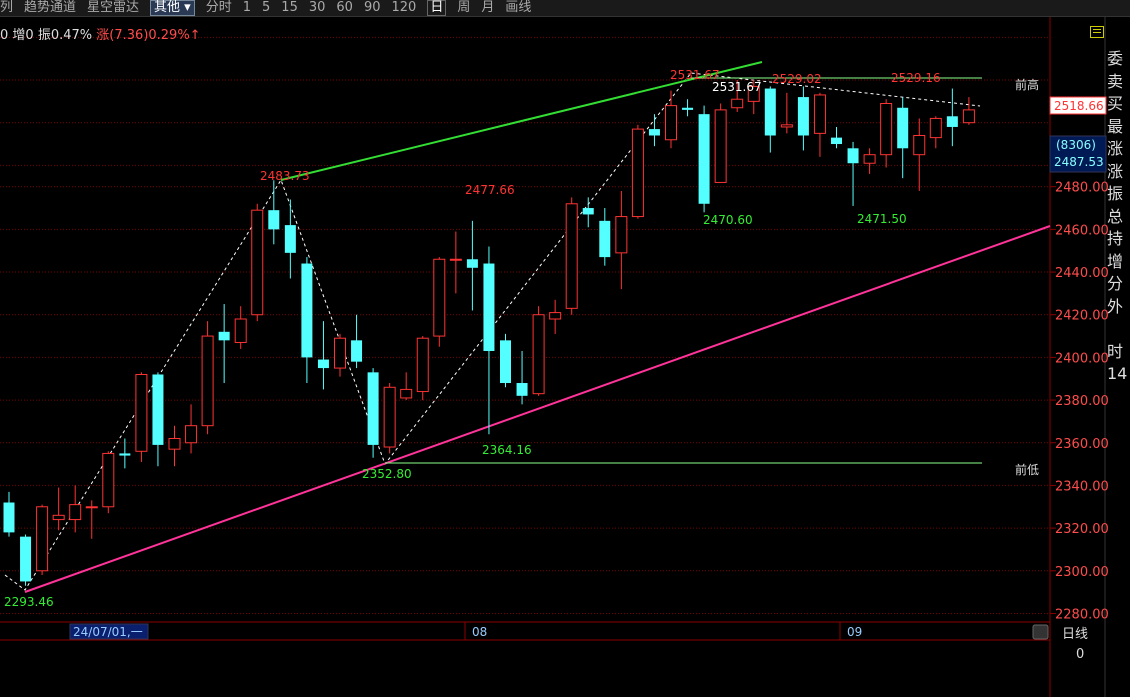  What do you see at coordinates (463, 8) in the screenshot?
I see `toolbar-item: 周` at bounding box center [463, 8].